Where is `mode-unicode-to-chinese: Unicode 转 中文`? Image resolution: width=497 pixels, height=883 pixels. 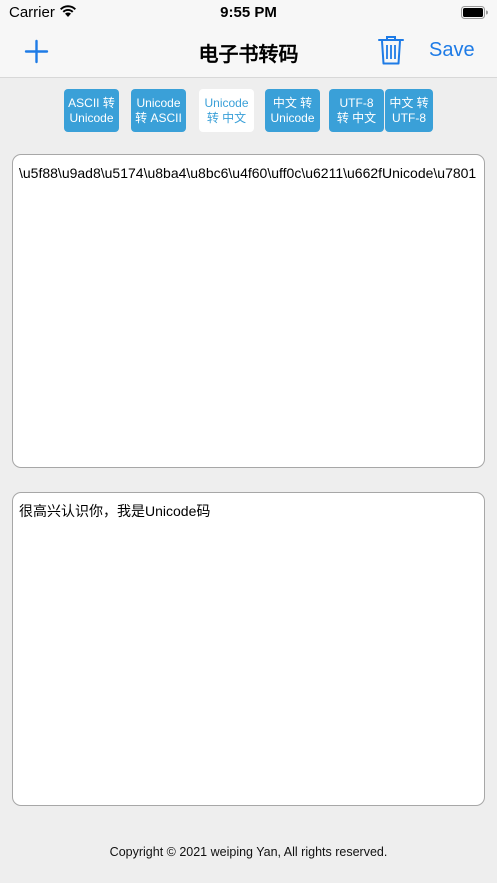
mode-unicode-to-chinese: Unicode 转 中文 is located at coordinates (226, 110).